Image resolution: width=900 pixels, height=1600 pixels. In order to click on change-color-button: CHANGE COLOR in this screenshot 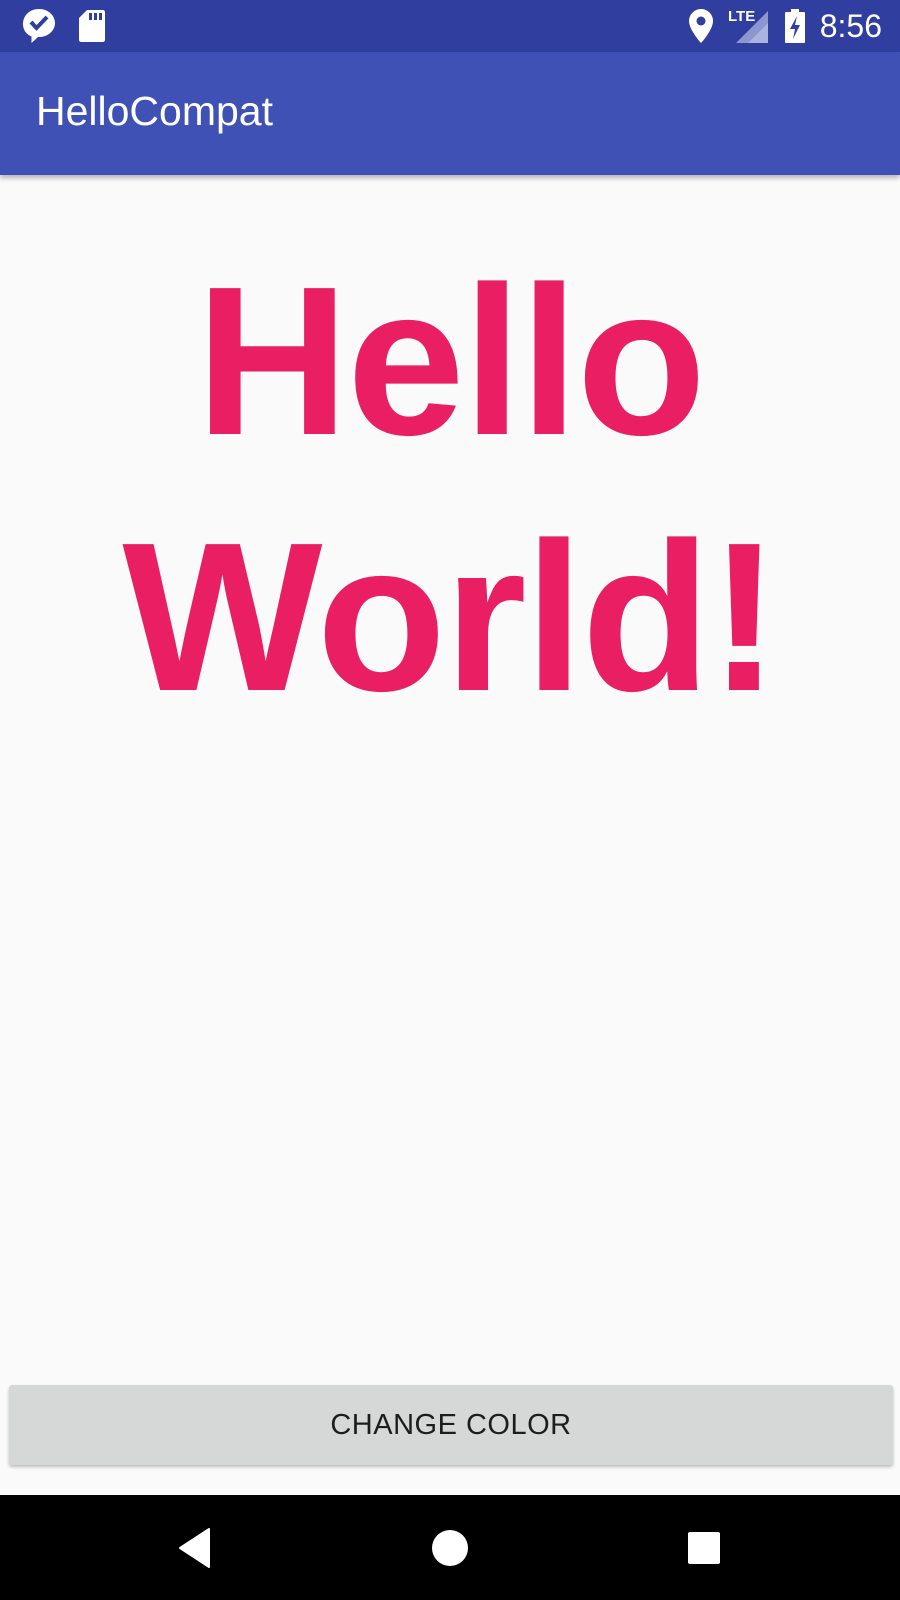, I will do `click(451, 1425)`.